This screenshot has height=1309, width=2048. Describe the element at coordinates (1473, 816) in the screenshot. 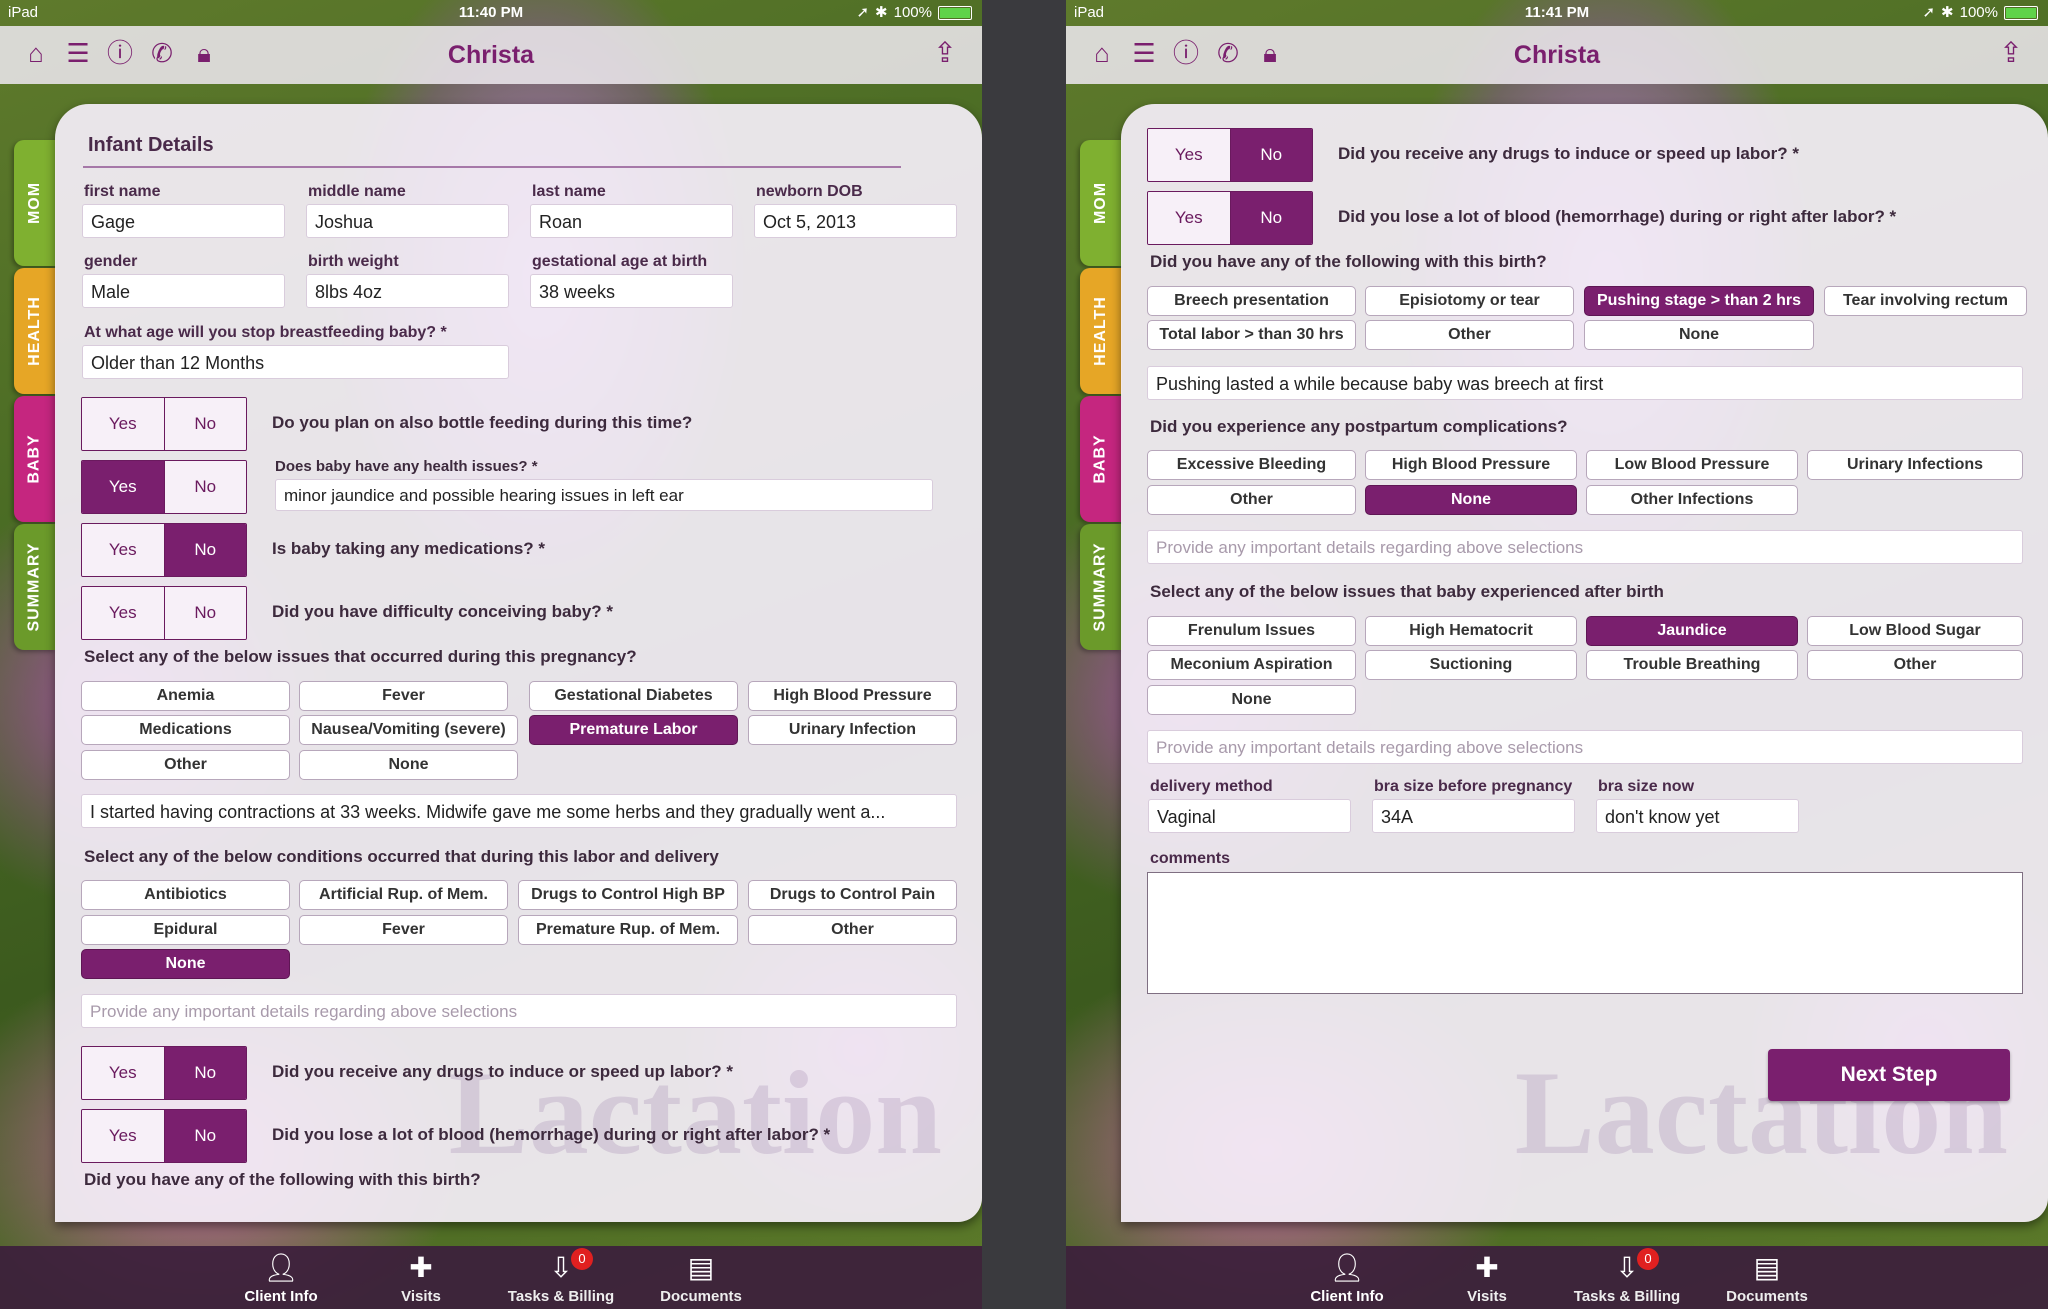

I see `bra-before-field: 34A` at that location.